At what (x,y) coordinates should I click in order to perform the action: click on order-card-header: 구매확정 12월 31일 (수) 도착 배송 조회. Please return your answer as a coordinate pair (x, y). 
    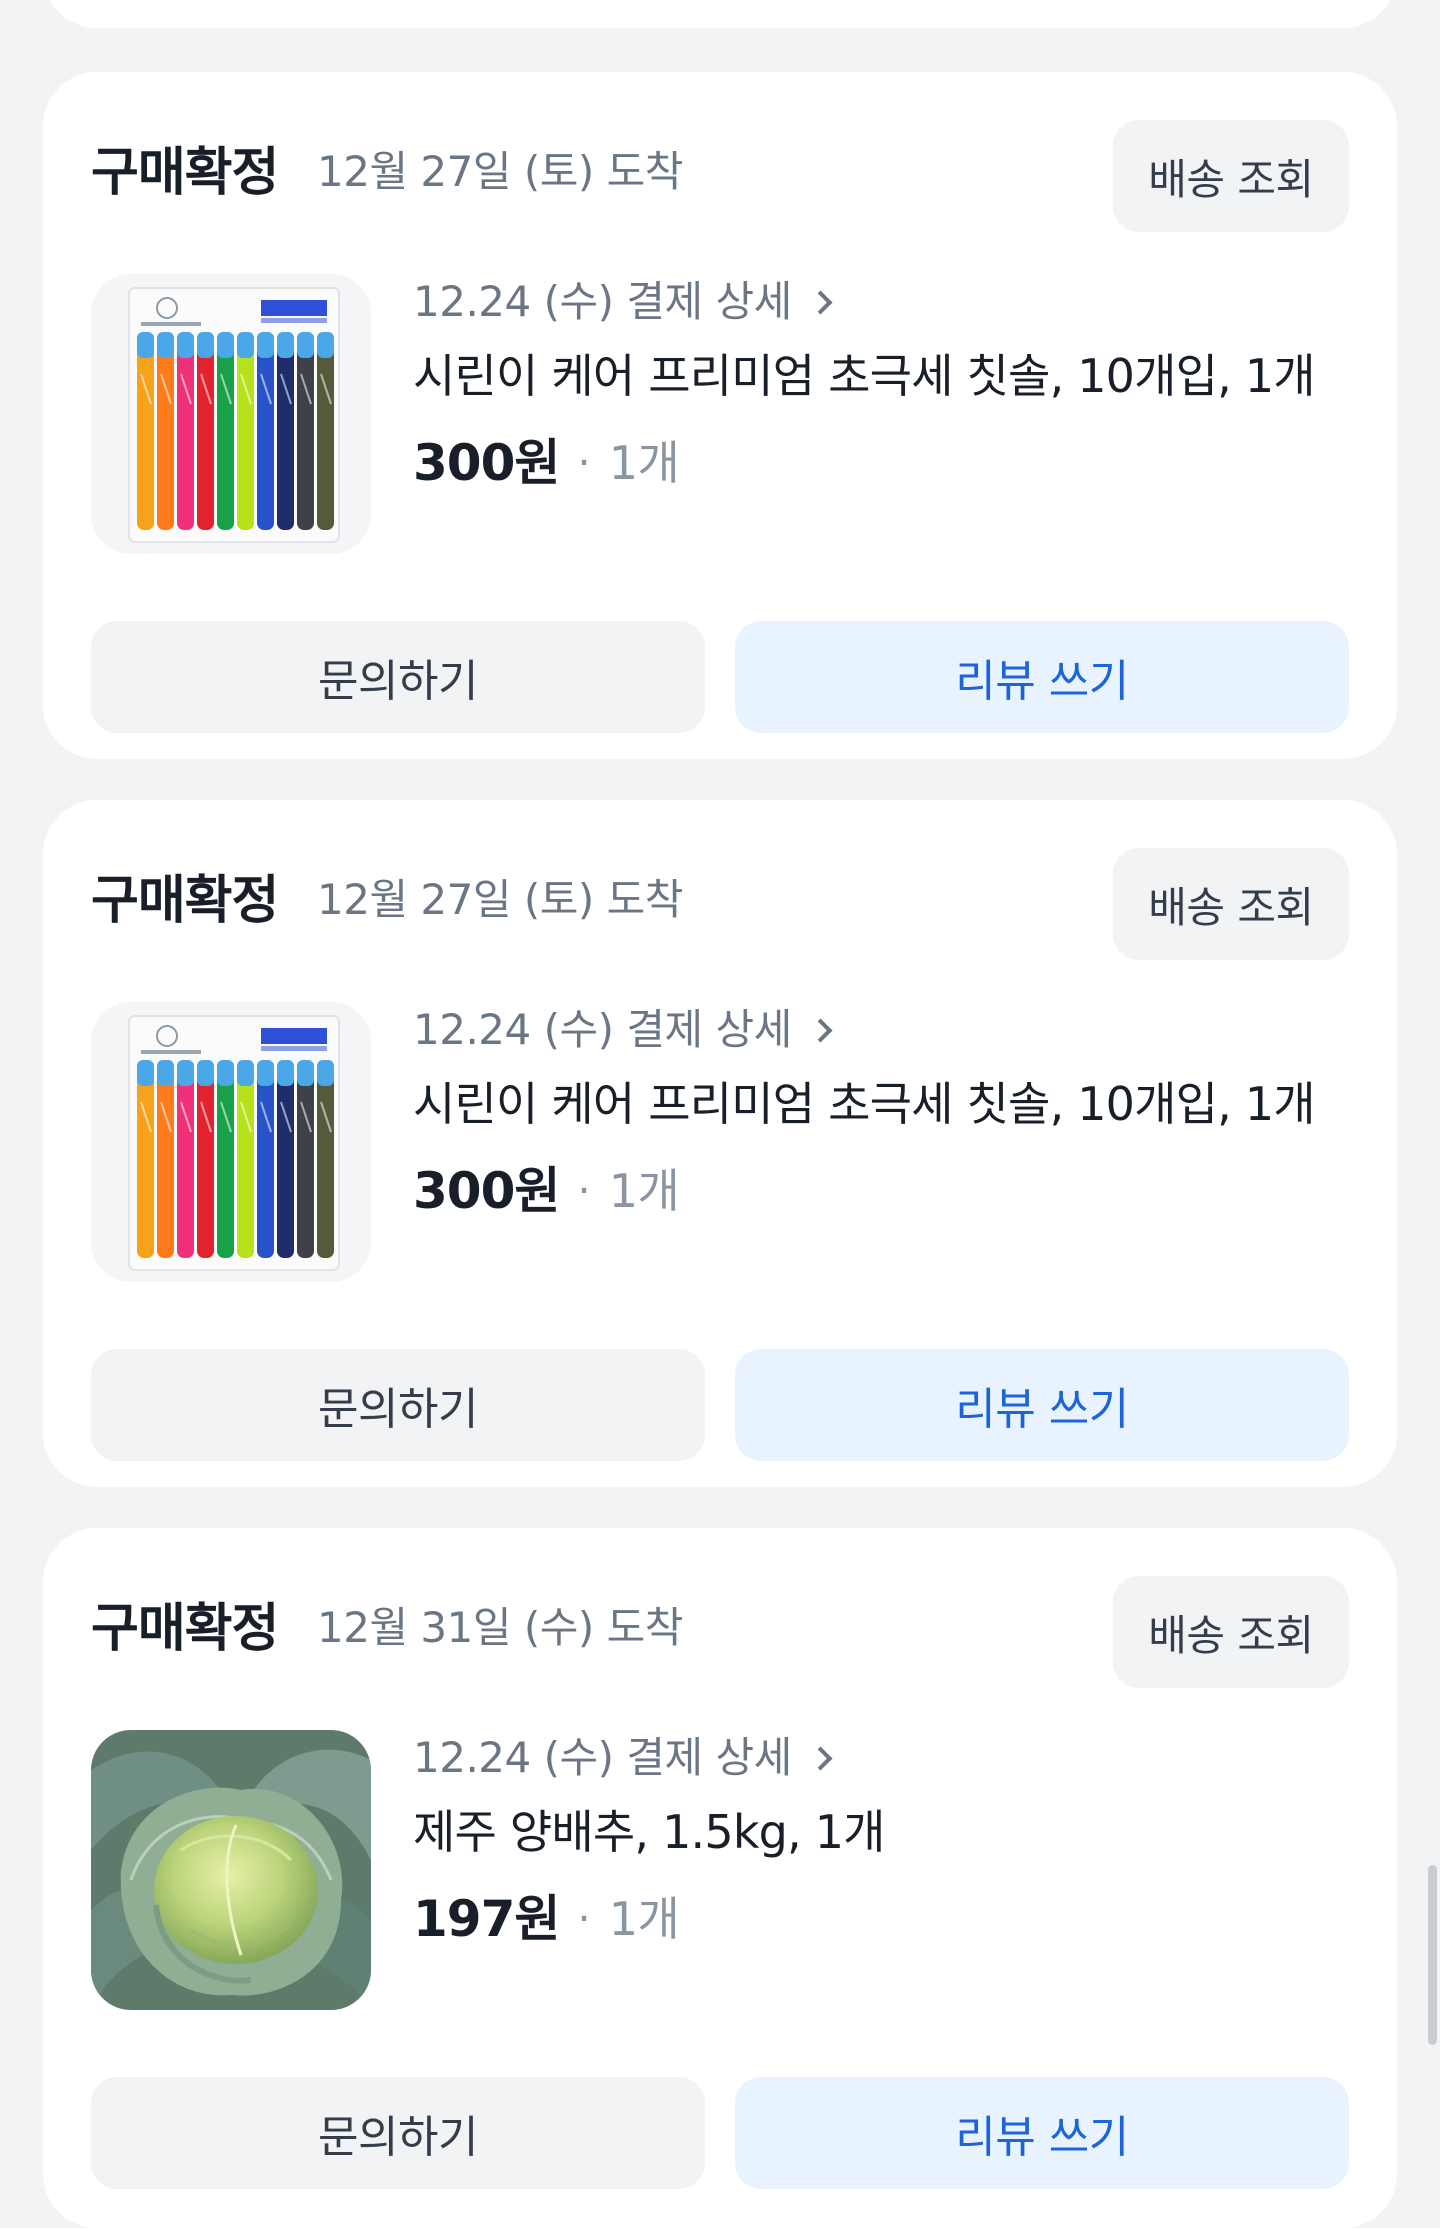
    Looking at the image, I should click on (720, 1632).